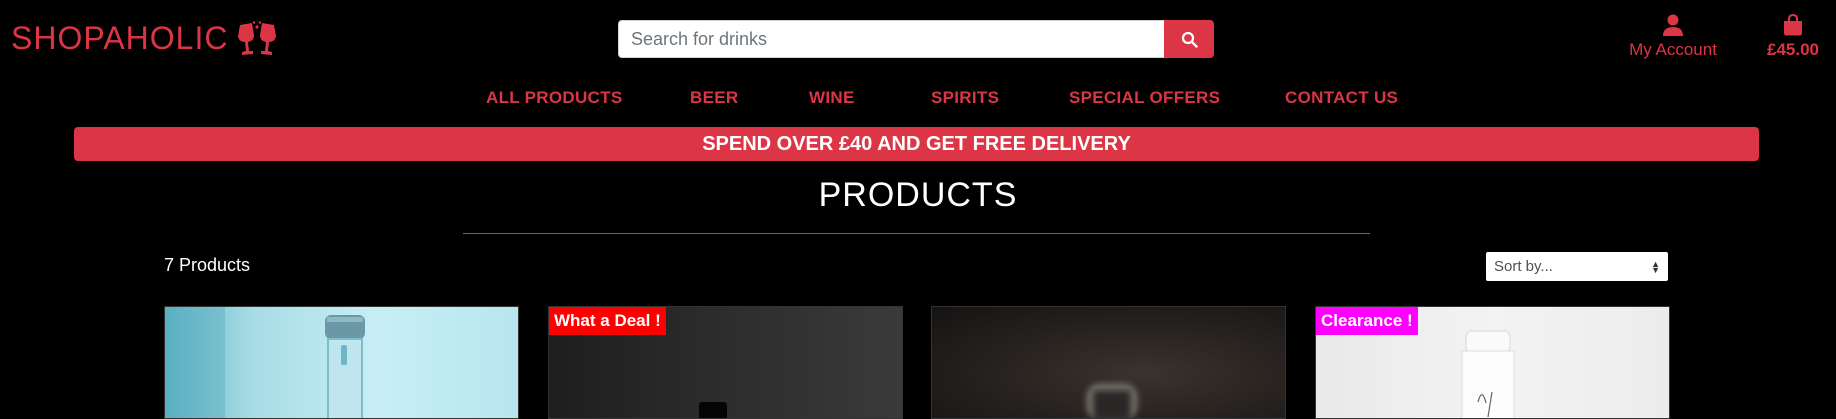 The height and width of the screenshot is (419, 1836). I want to click on glasses-cheers-icon, so click(257, 37).